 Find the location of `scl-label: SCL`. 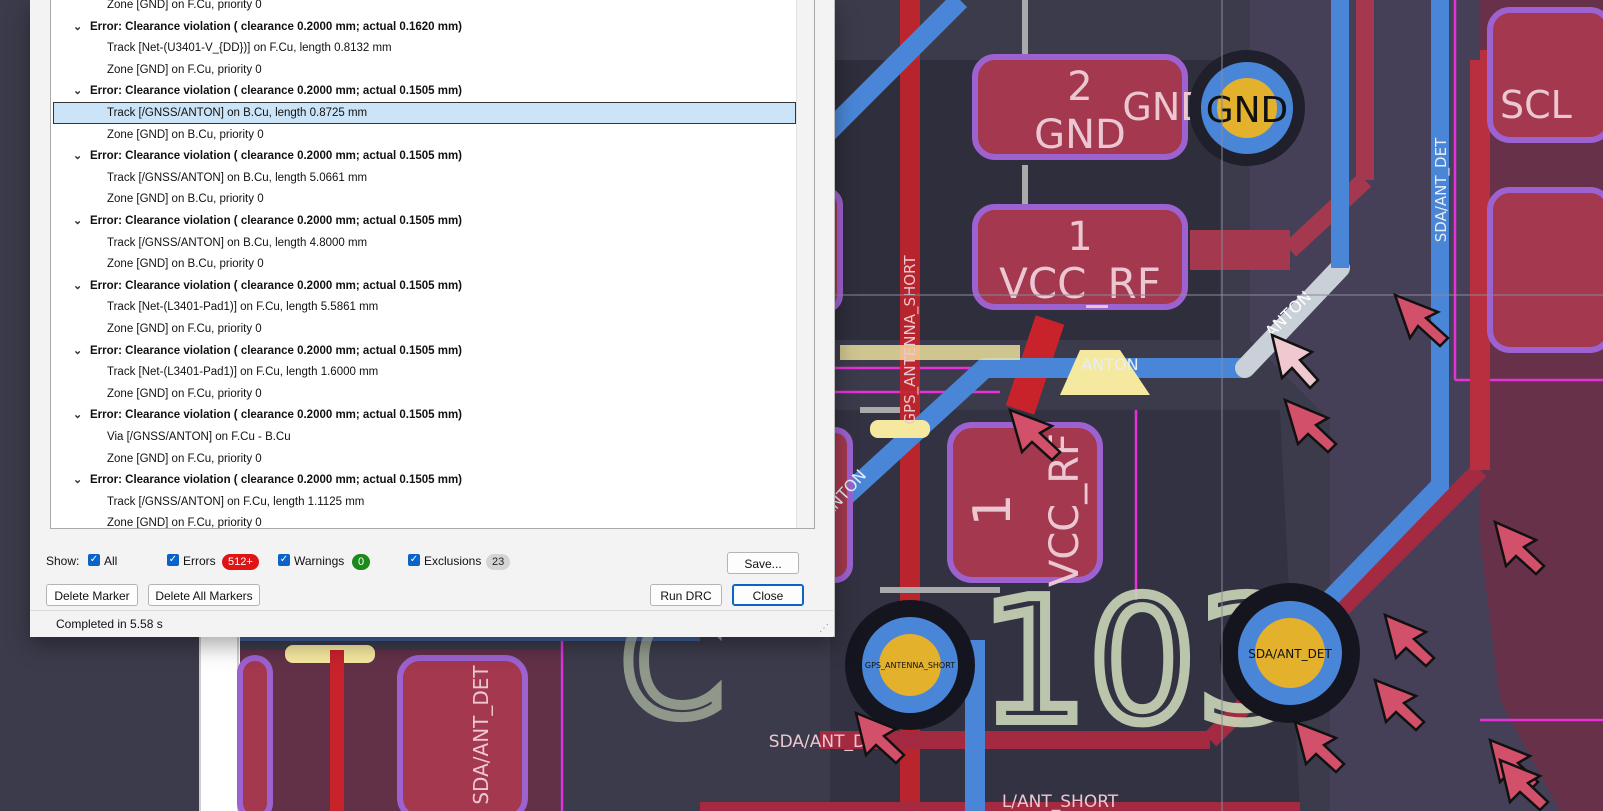

scl-label: SCL is located at coordinates (1536, 105).